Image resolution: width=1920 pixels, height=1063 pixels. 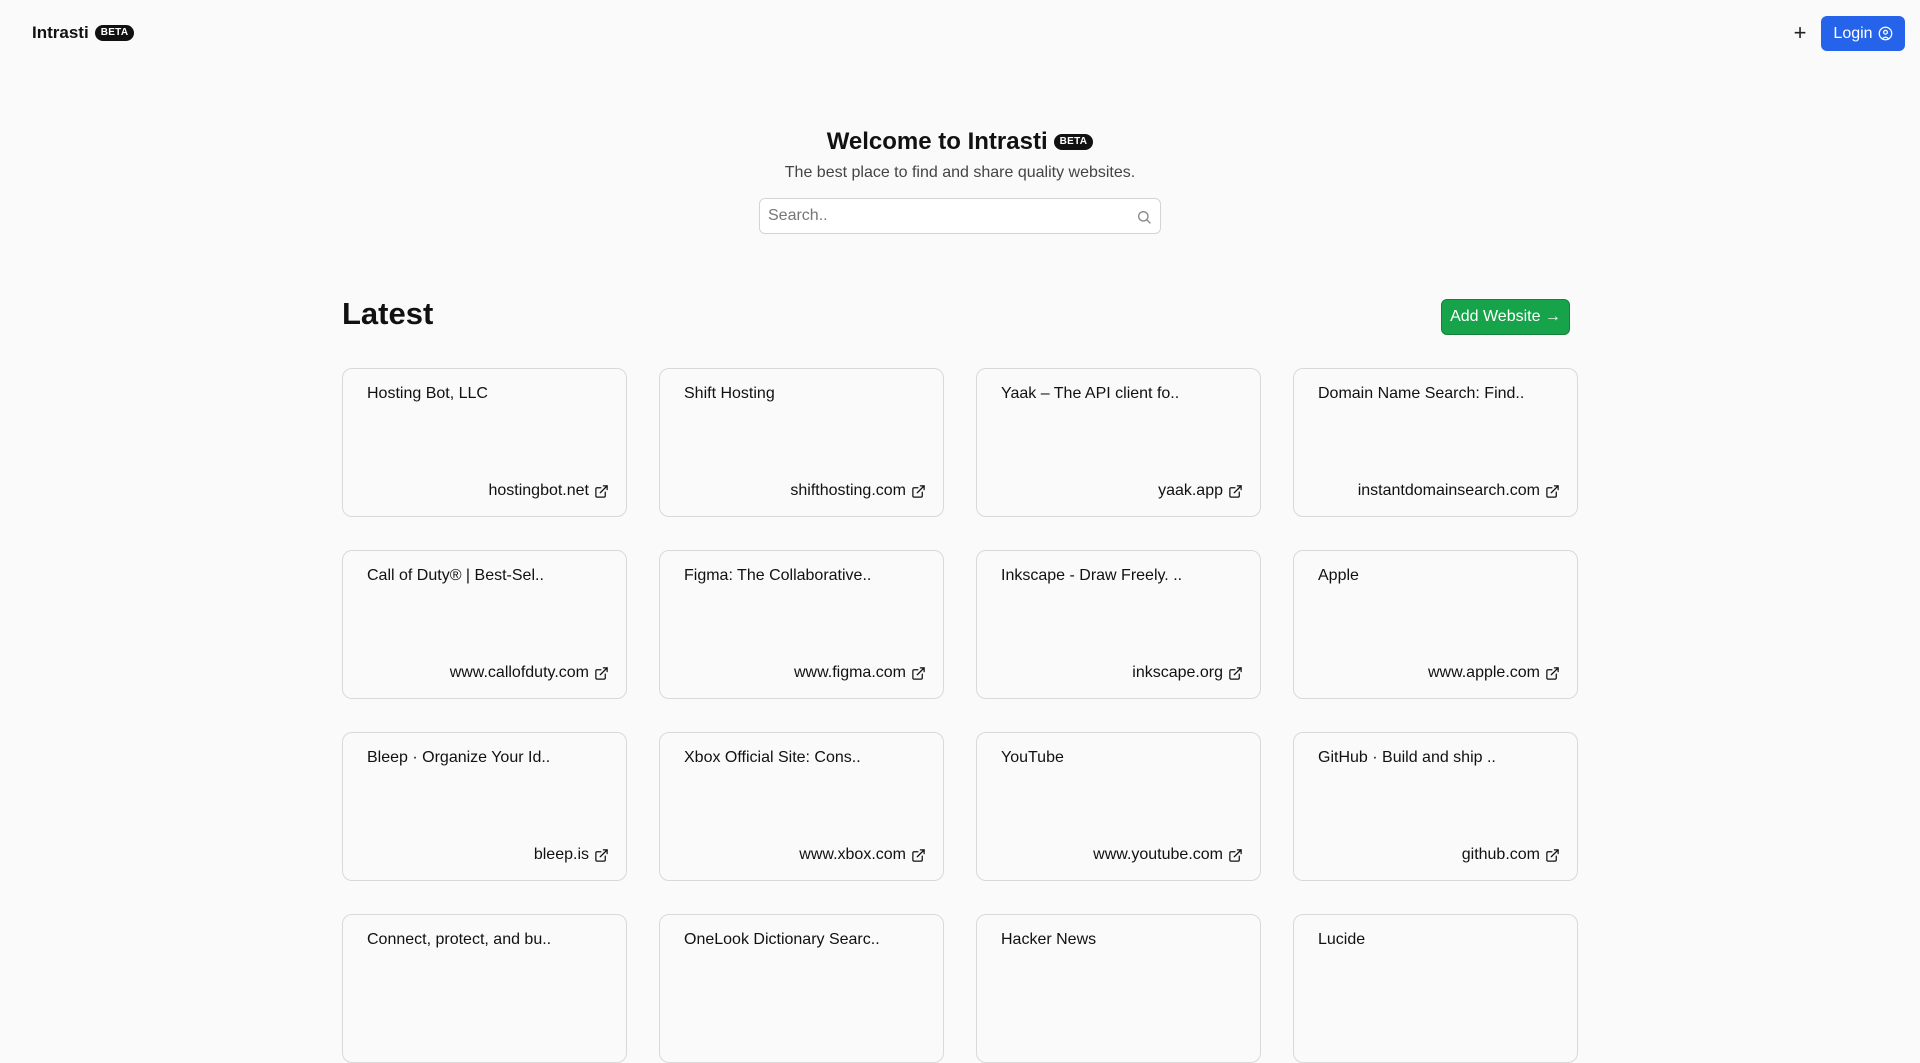 I want to click on website-card: YouTube www.youtube.com, so click(x=1118, y=806).